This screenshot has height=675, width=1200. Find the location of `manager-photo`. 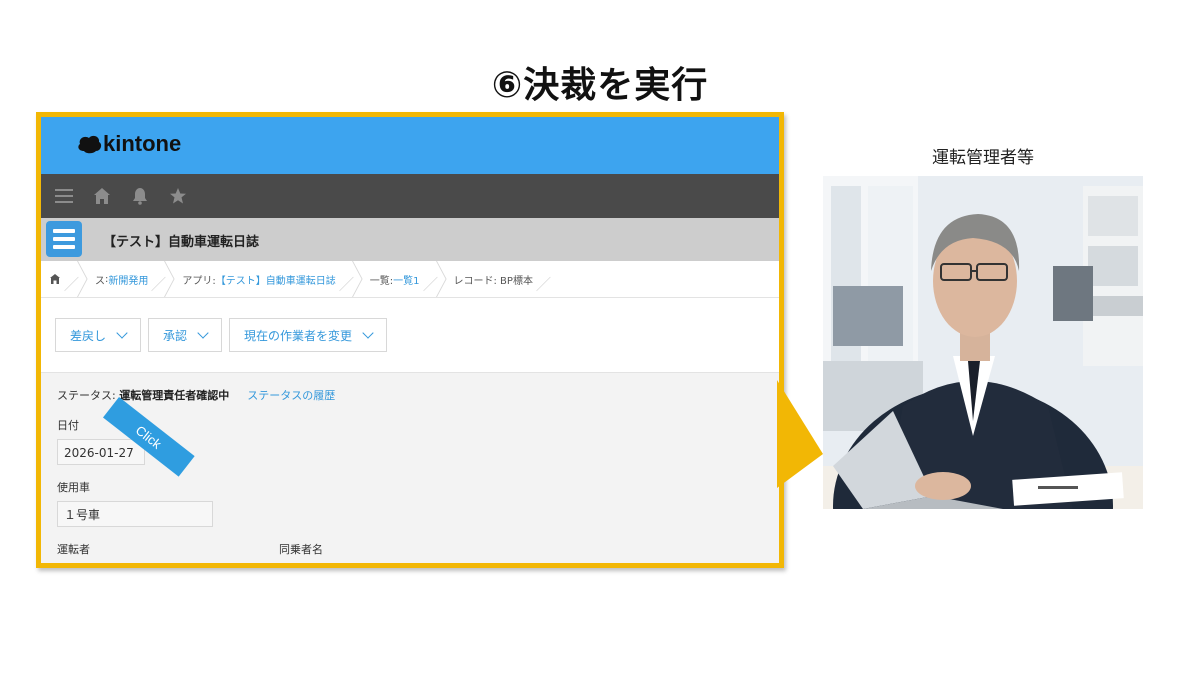

manager-photo is located at coordinates (983, 342).